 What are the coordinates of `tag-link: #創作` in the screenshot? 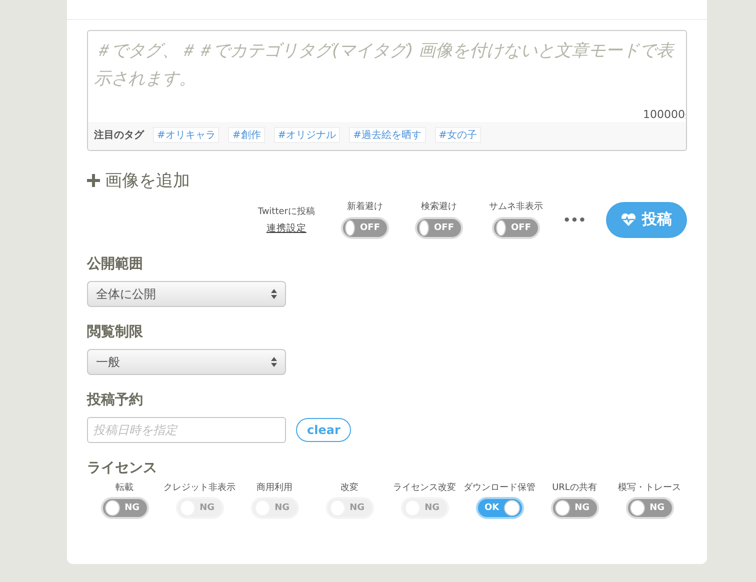 It's located at (246, 135).